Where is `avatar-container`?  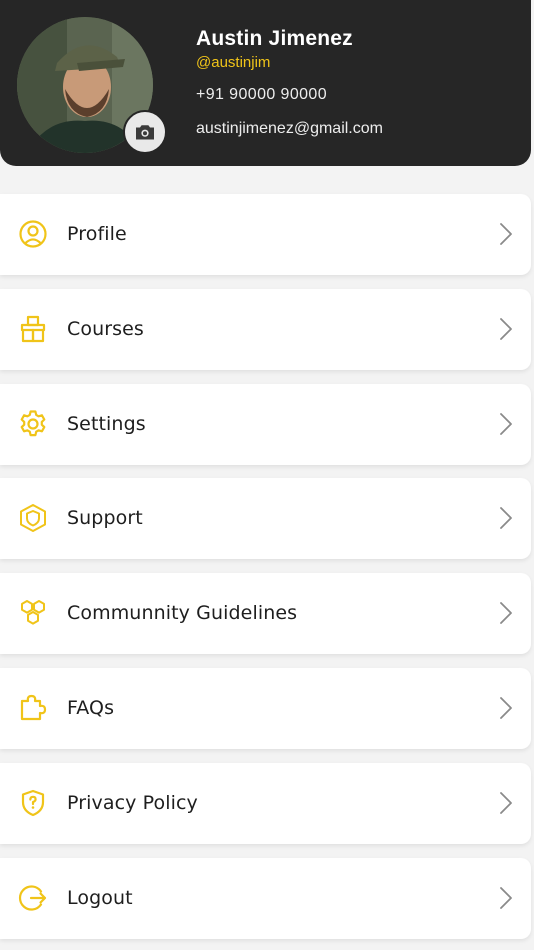 avatar-container is located at coordinates (92, 85).